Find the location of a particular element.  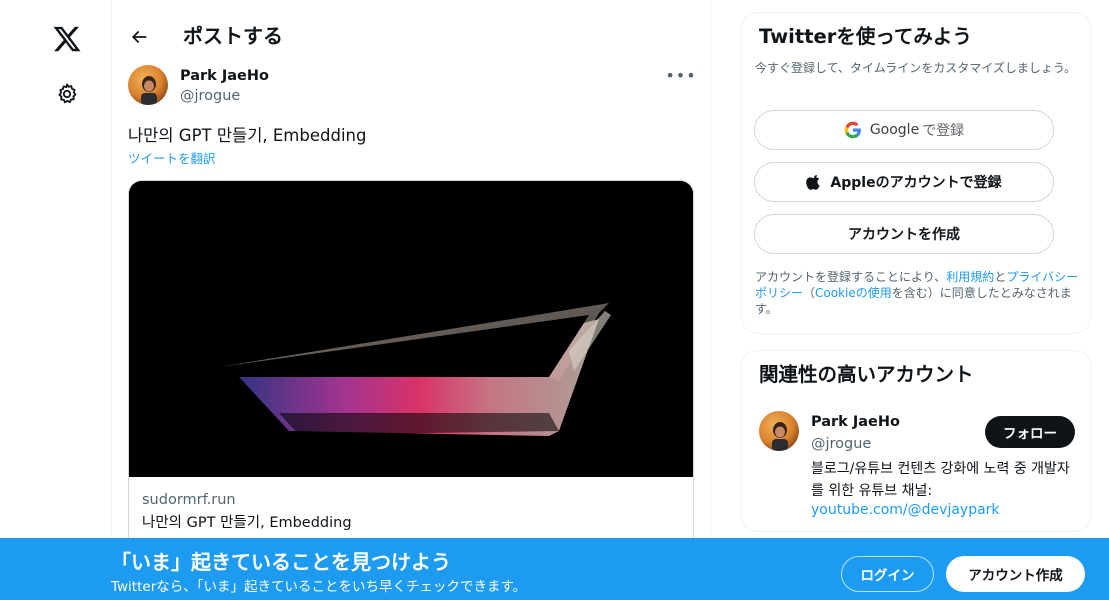

signup-title: Twitterを使ってみよう is located at coordinates (865, 36).